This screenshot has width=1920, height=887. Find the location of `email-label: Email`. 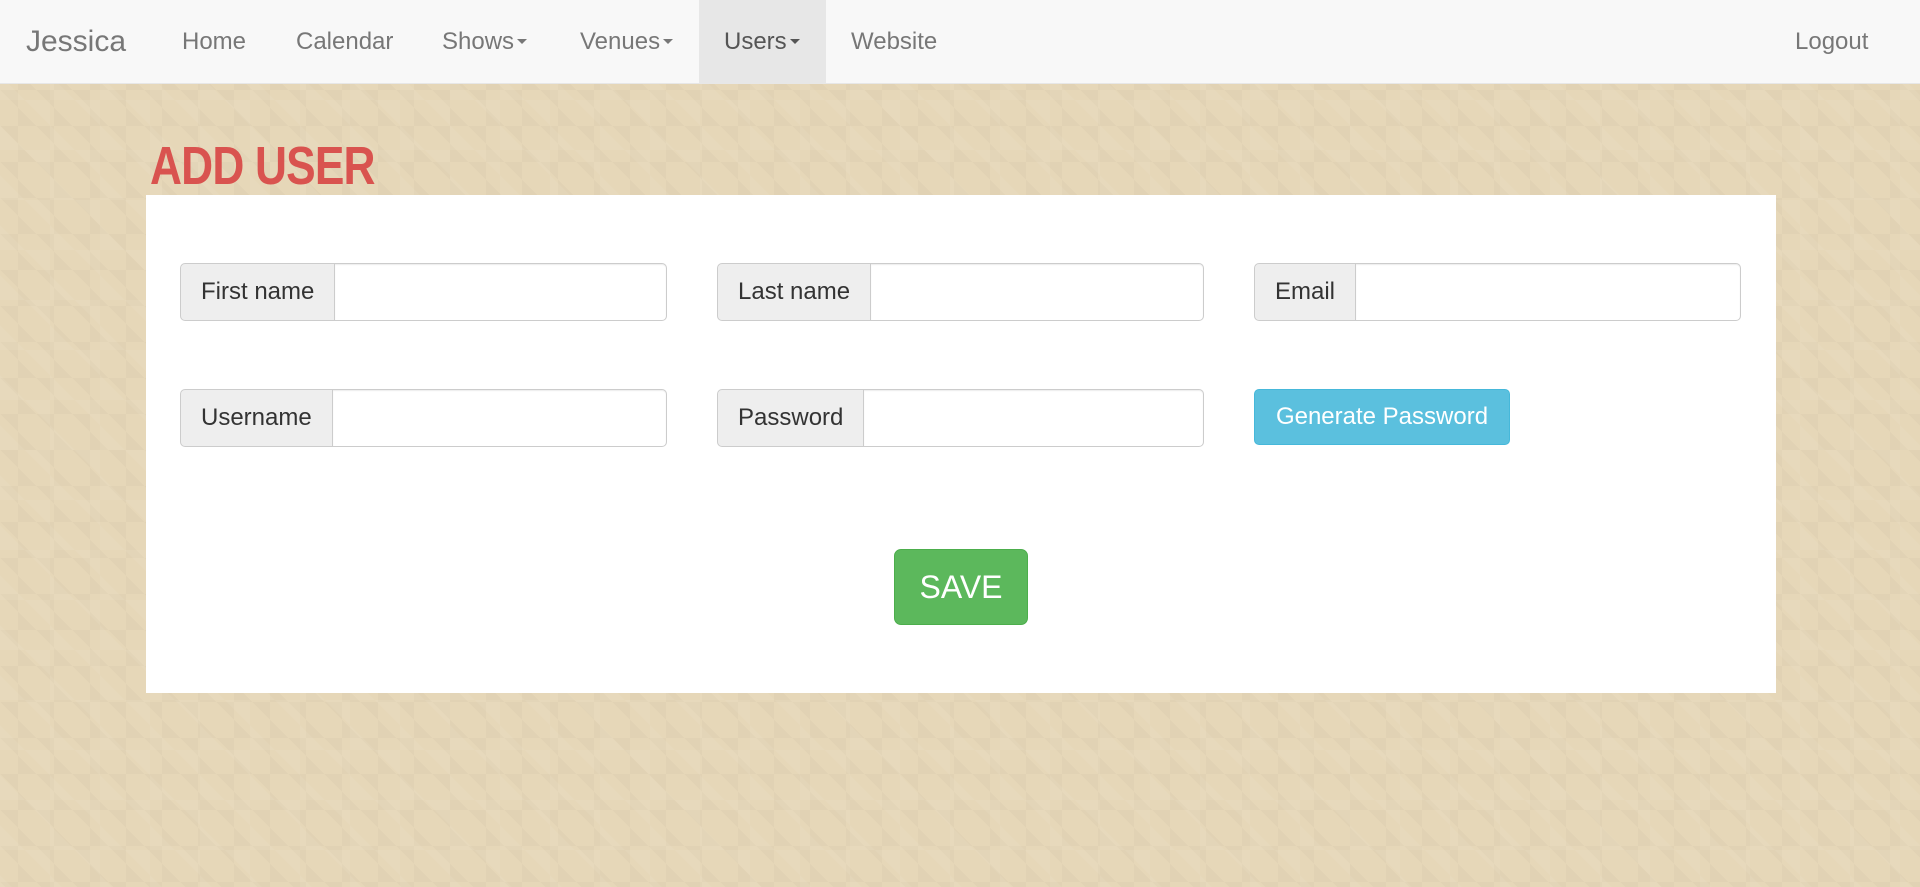

email-label: Email is located at coordinates (1305, 292).